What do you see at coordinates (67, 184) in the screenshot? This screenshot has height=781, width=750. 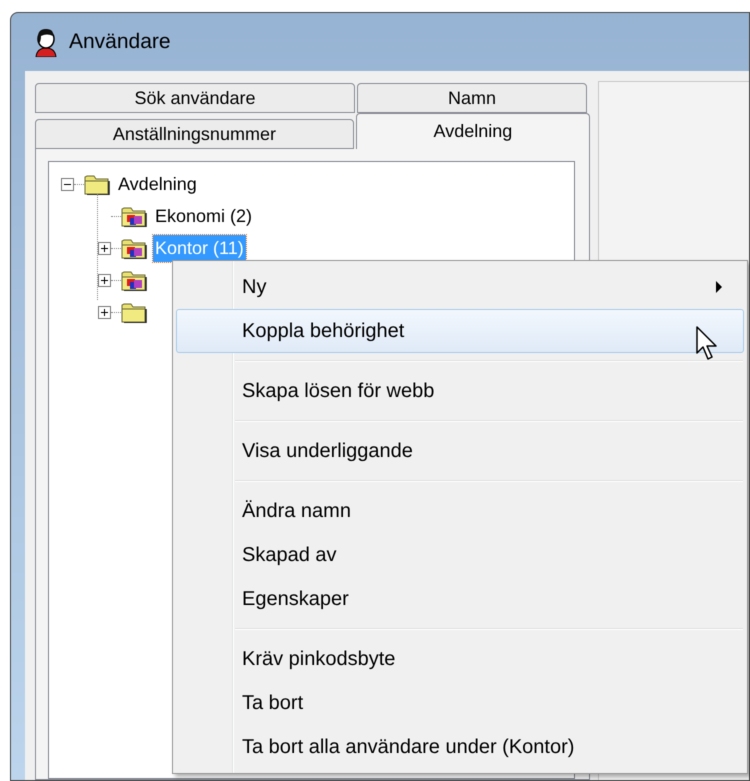 I see `collapse-icon` at bounding box center [67, 184].